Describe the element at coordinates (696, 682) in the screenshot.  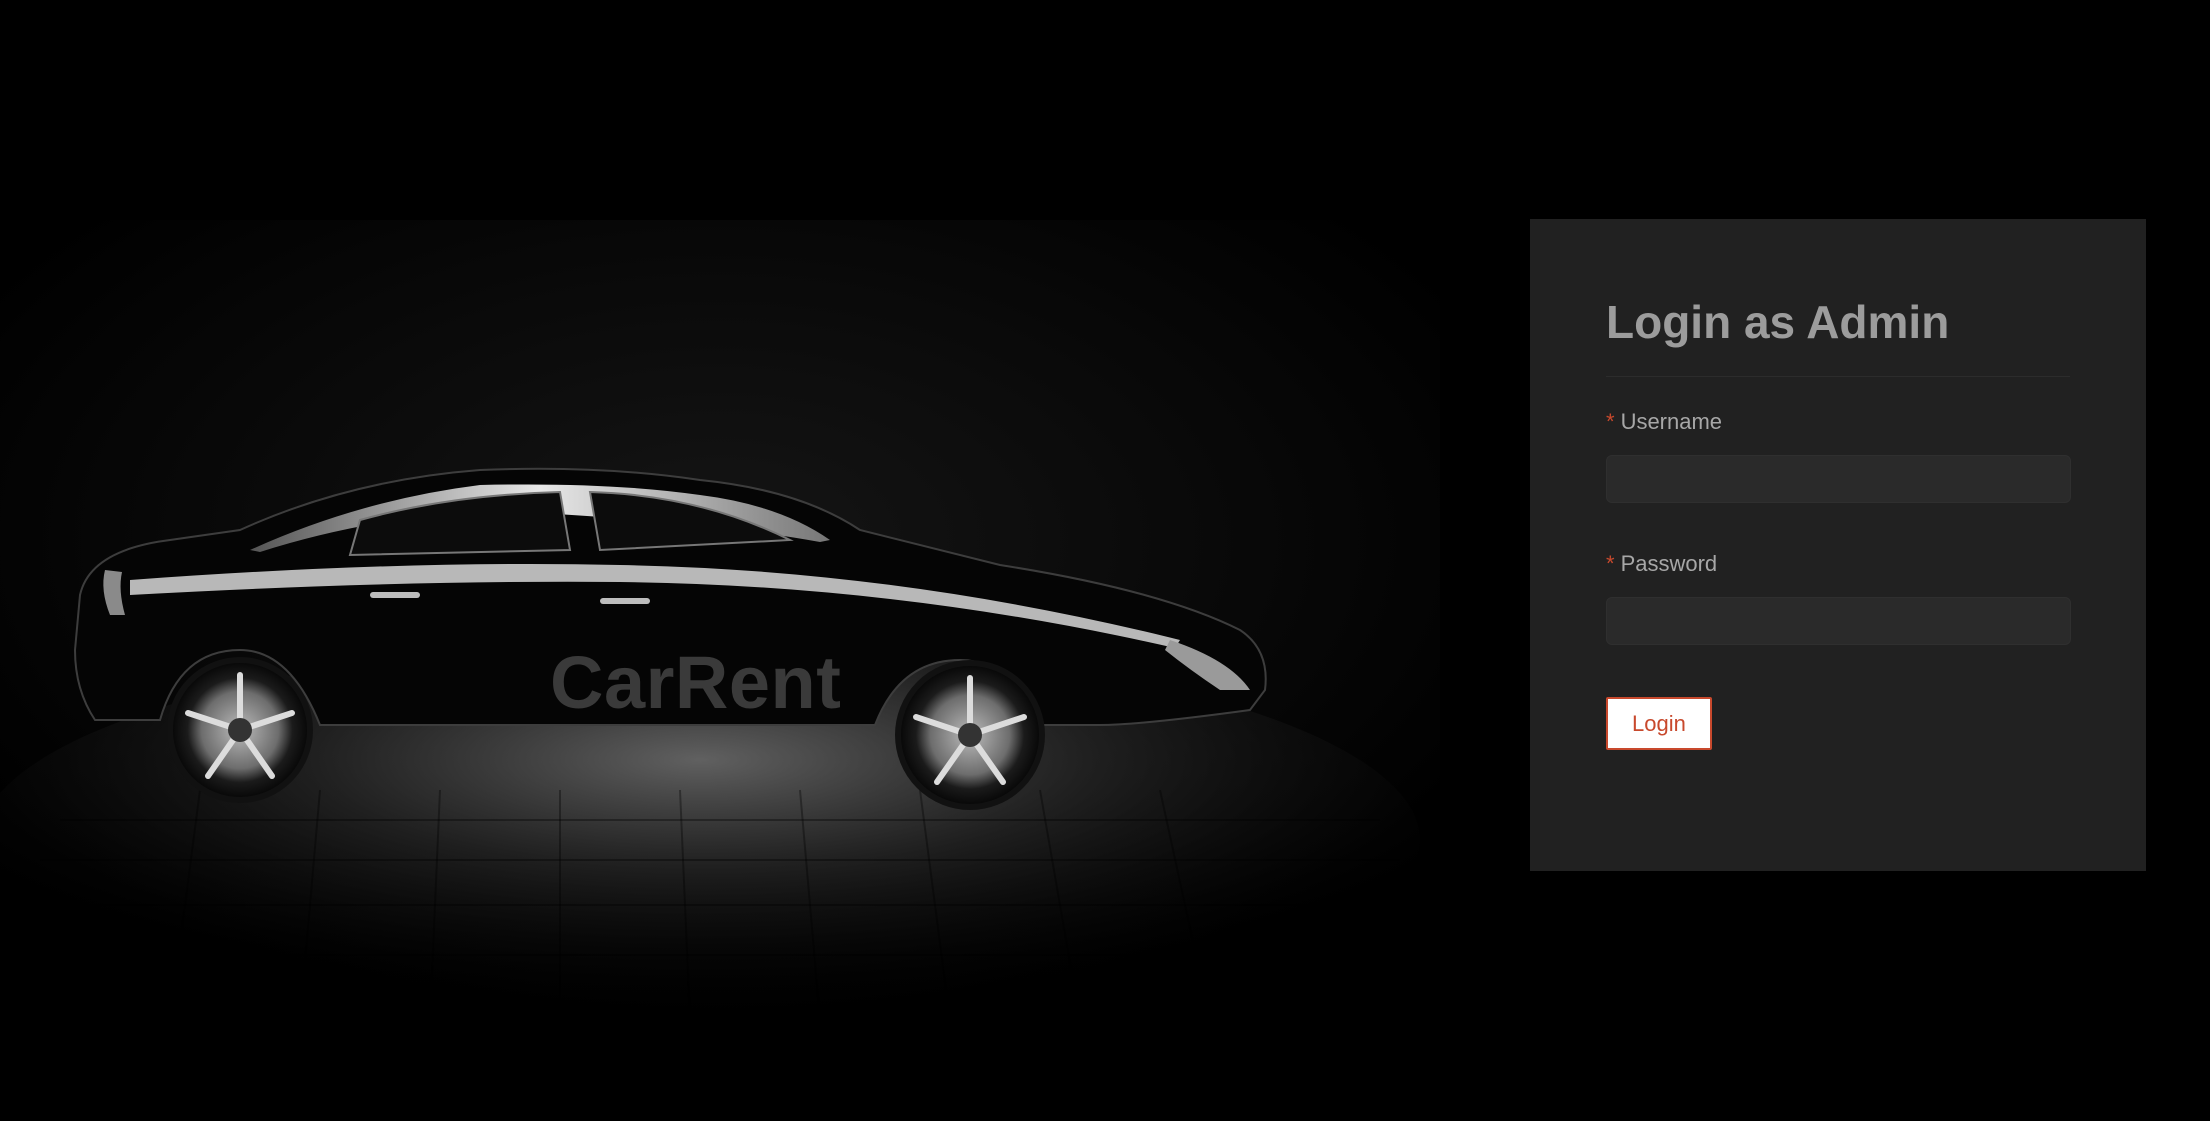
I see `brand-logo-text: CarRent` at that location.